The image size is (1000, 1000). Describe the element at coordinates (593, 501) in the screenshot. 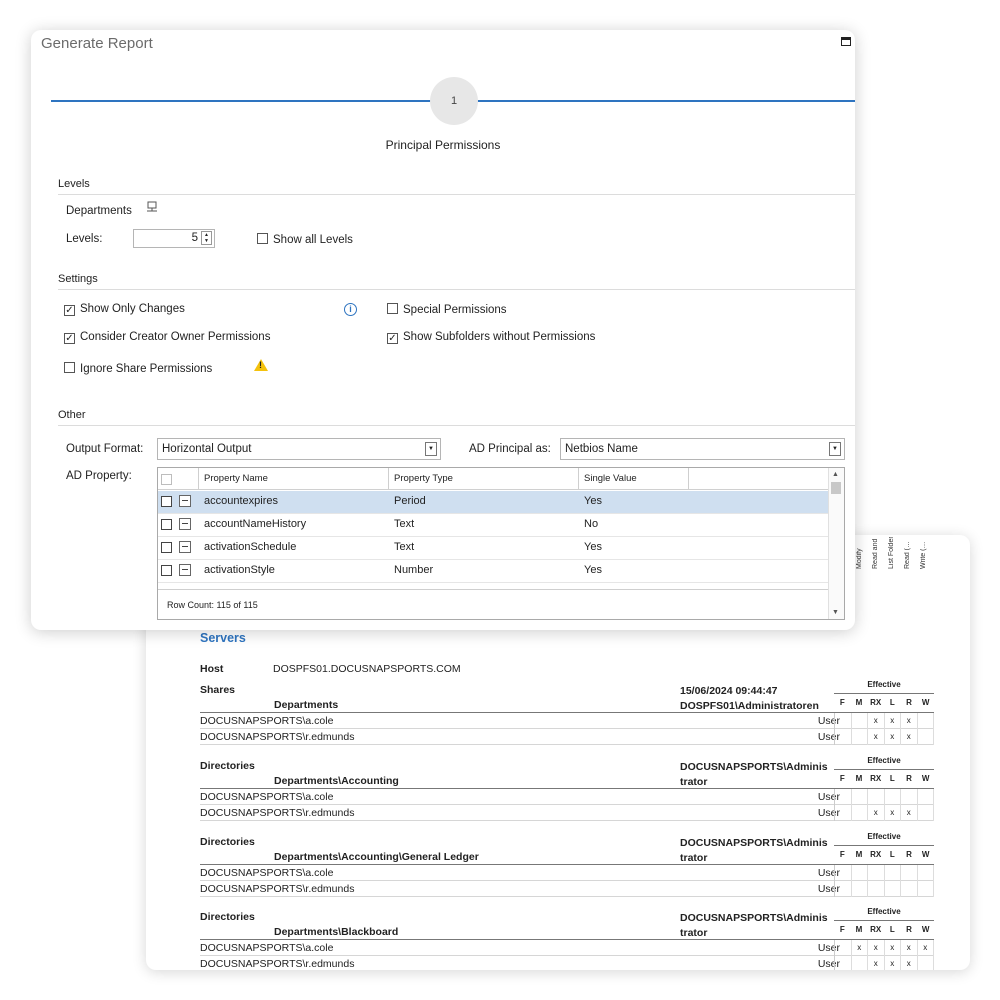

I see `single-value: Yes` at that location.